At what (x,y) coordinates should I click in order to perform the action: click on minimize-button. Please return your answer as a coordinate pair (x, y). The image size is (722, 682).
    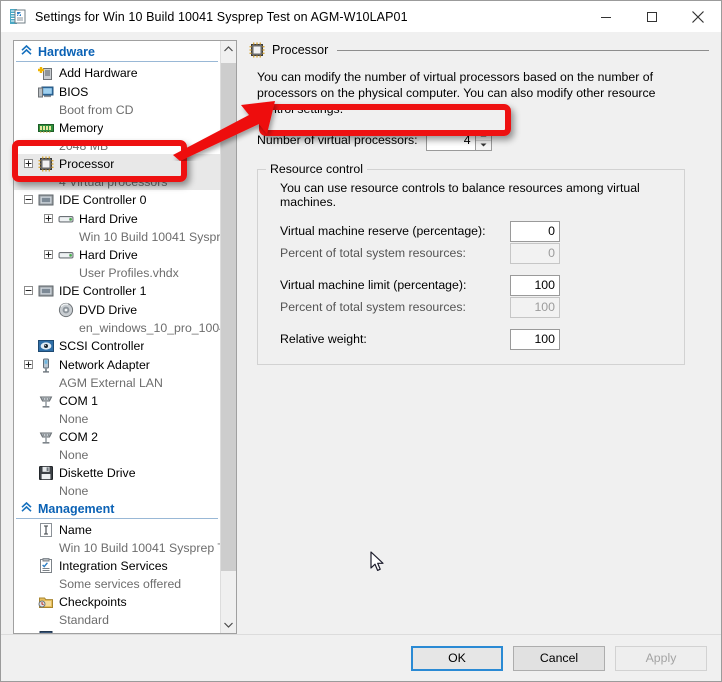
    Looking at the image, I should click on (606, 17).